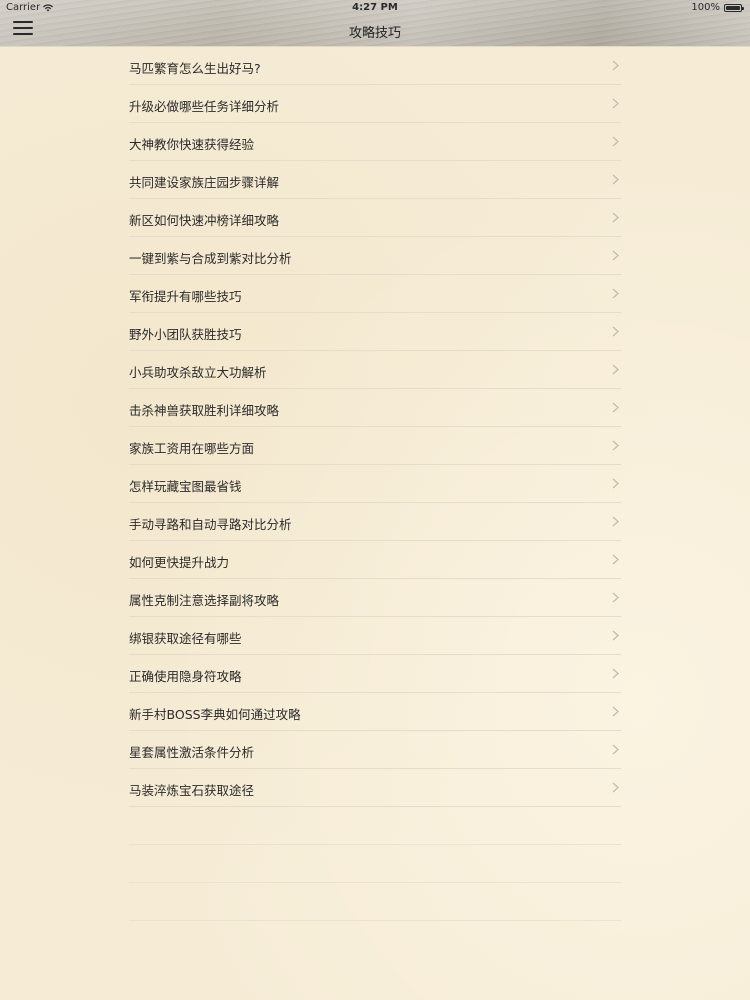  I want to click on list-item-label: 升级必做哪些任务详细分析, so click(204, 106).